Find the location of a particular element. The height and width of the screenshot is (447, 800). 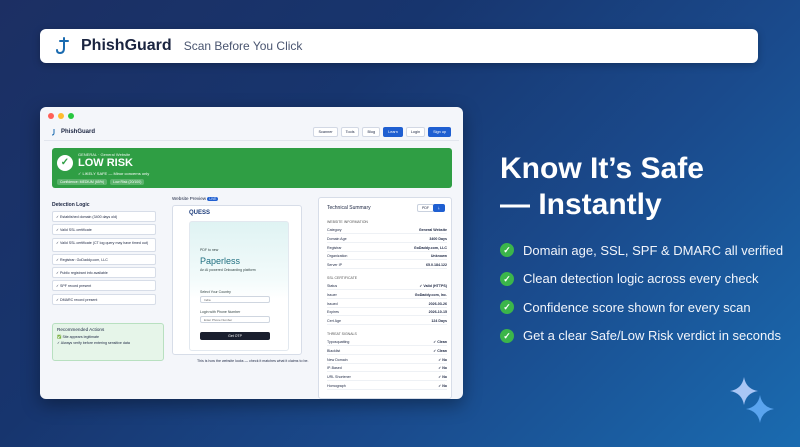

nav-login: Login is located at coordinates (415, 132).